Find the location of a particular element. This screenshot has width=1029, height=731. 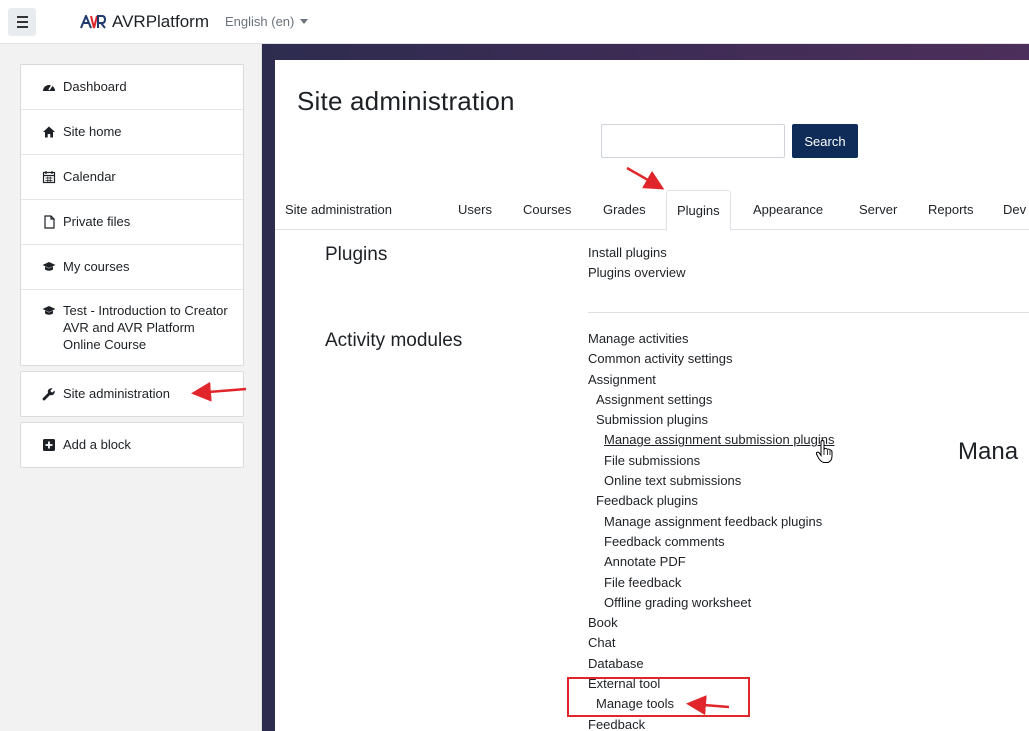

plugins-links: Install plugins Plugins overview is located at coordinates (637, 263).